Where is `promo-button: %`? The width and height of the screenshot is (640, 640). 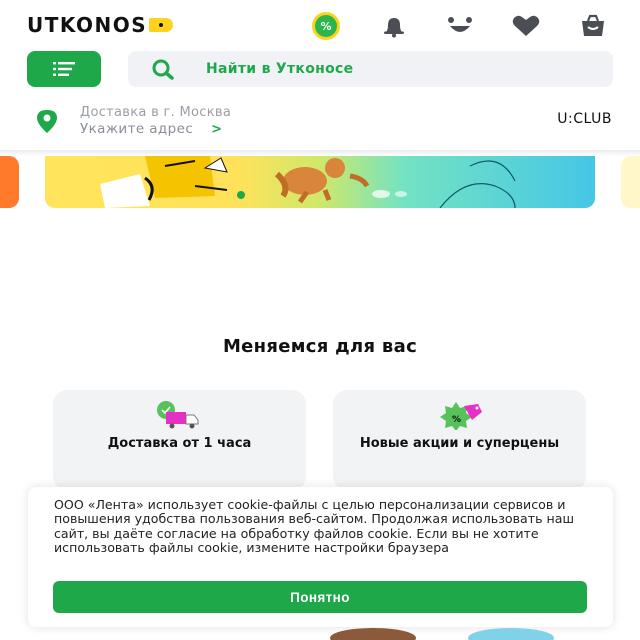
promo-button: % is located at coordinates (326, 26).